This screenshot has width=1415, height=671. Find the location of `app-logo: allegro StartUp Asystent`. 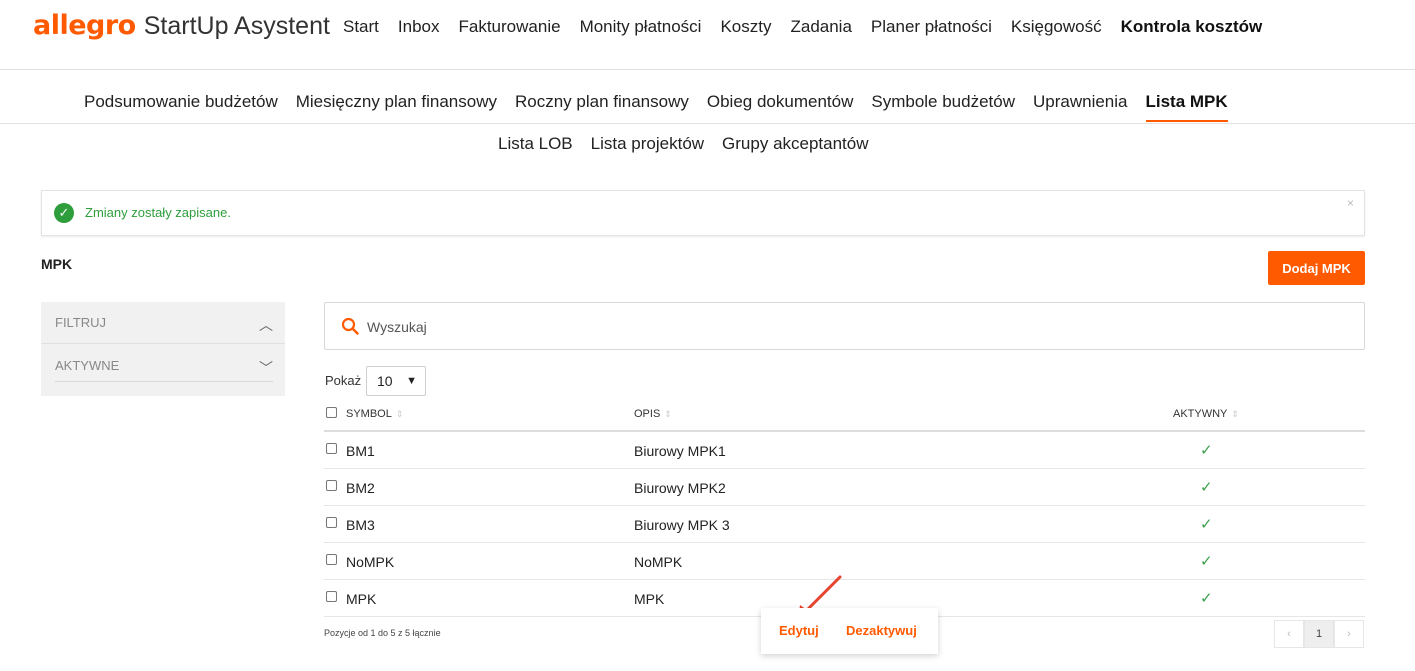

app-logo: allegro StartUp Asystent is located at coordinates (181, 28).